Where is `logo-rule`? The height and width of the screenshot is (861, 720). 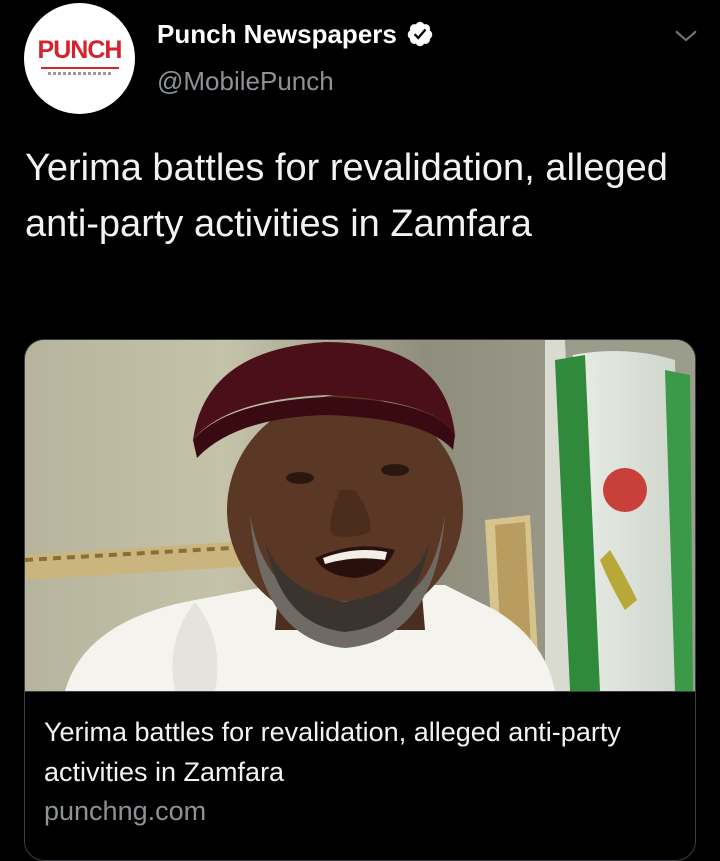
logo-rule is located at coordinates (79, 68).